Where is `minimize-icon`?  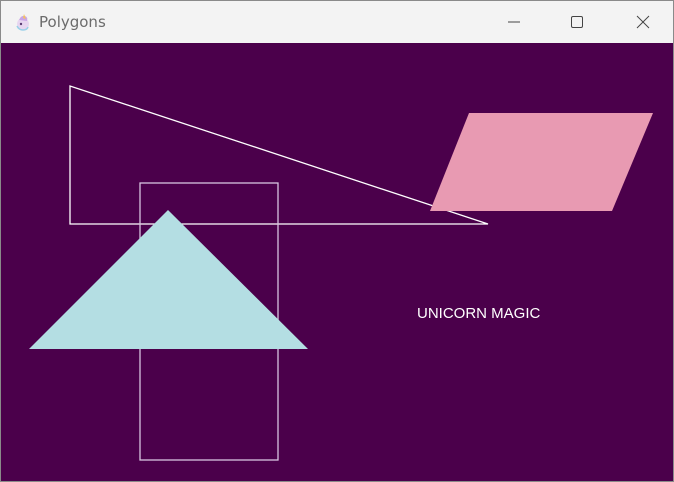 minimize-icon is located at coordinates (514, 22).